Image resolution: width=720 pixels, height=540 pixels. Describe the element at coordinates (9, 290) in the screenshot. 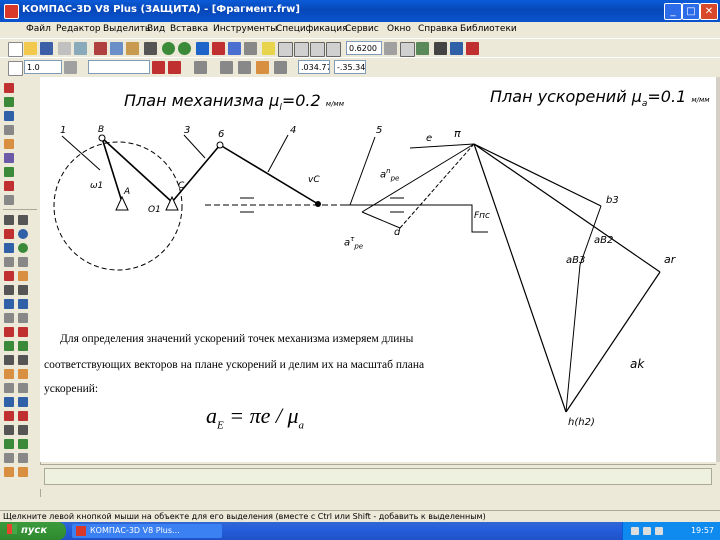

I see `chamfer-tool-icon` at that location.